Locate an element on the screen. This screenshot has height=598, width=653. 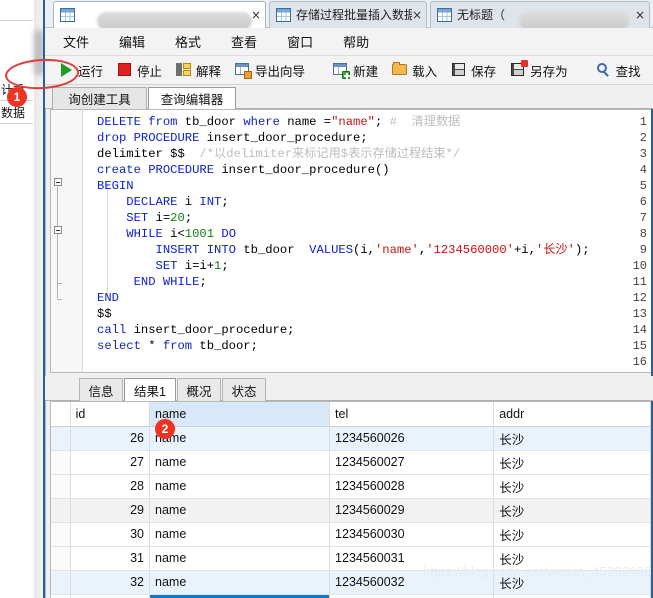
table-row: 26 name 1234560026 长沙 is located at coordinates (351, 438).